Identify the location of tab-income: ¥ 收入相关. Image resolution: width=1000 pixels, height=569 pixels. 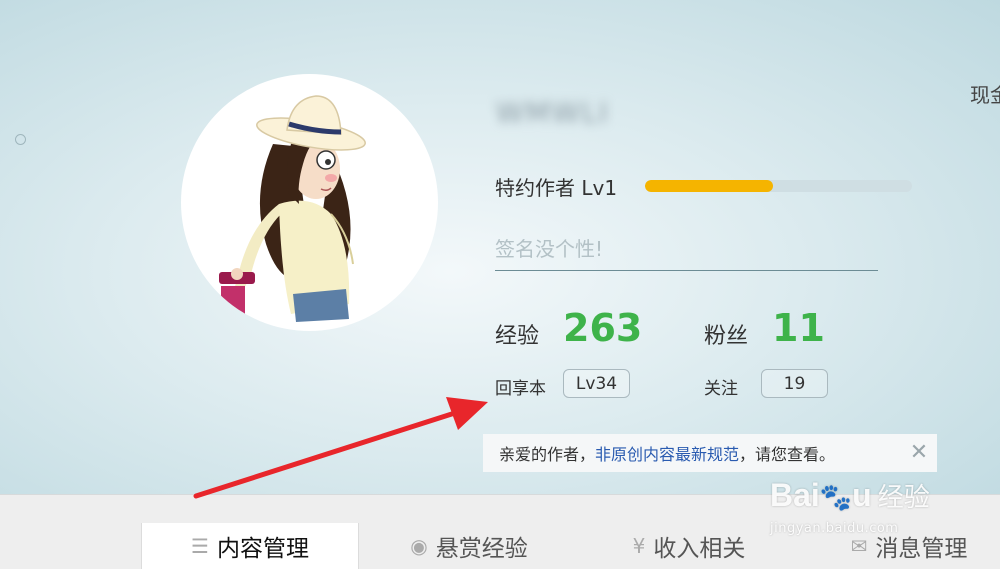
(689, 546).